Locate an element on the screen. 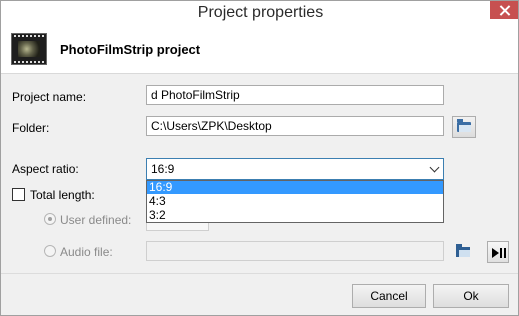  aspect-ratio-label: Aspect ratio: is located at coordinates (45, 169).